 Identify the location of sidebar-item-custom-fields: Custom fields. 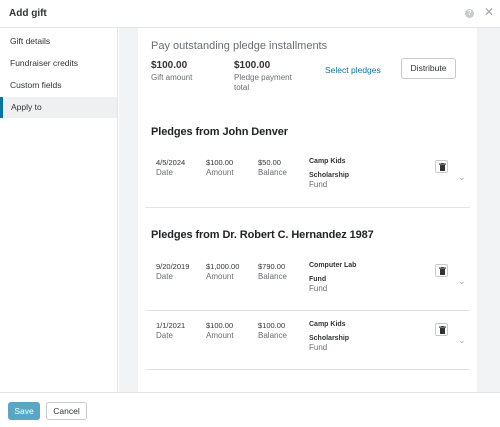
(58, 85).